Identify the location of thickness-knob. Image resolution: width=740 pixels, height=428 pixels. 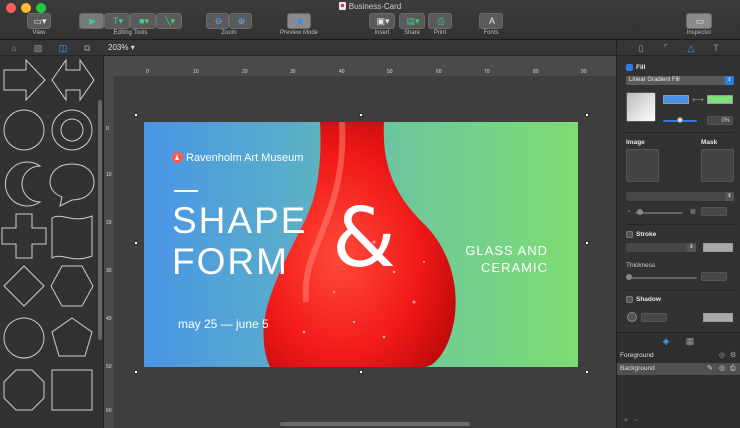
(629, 277).